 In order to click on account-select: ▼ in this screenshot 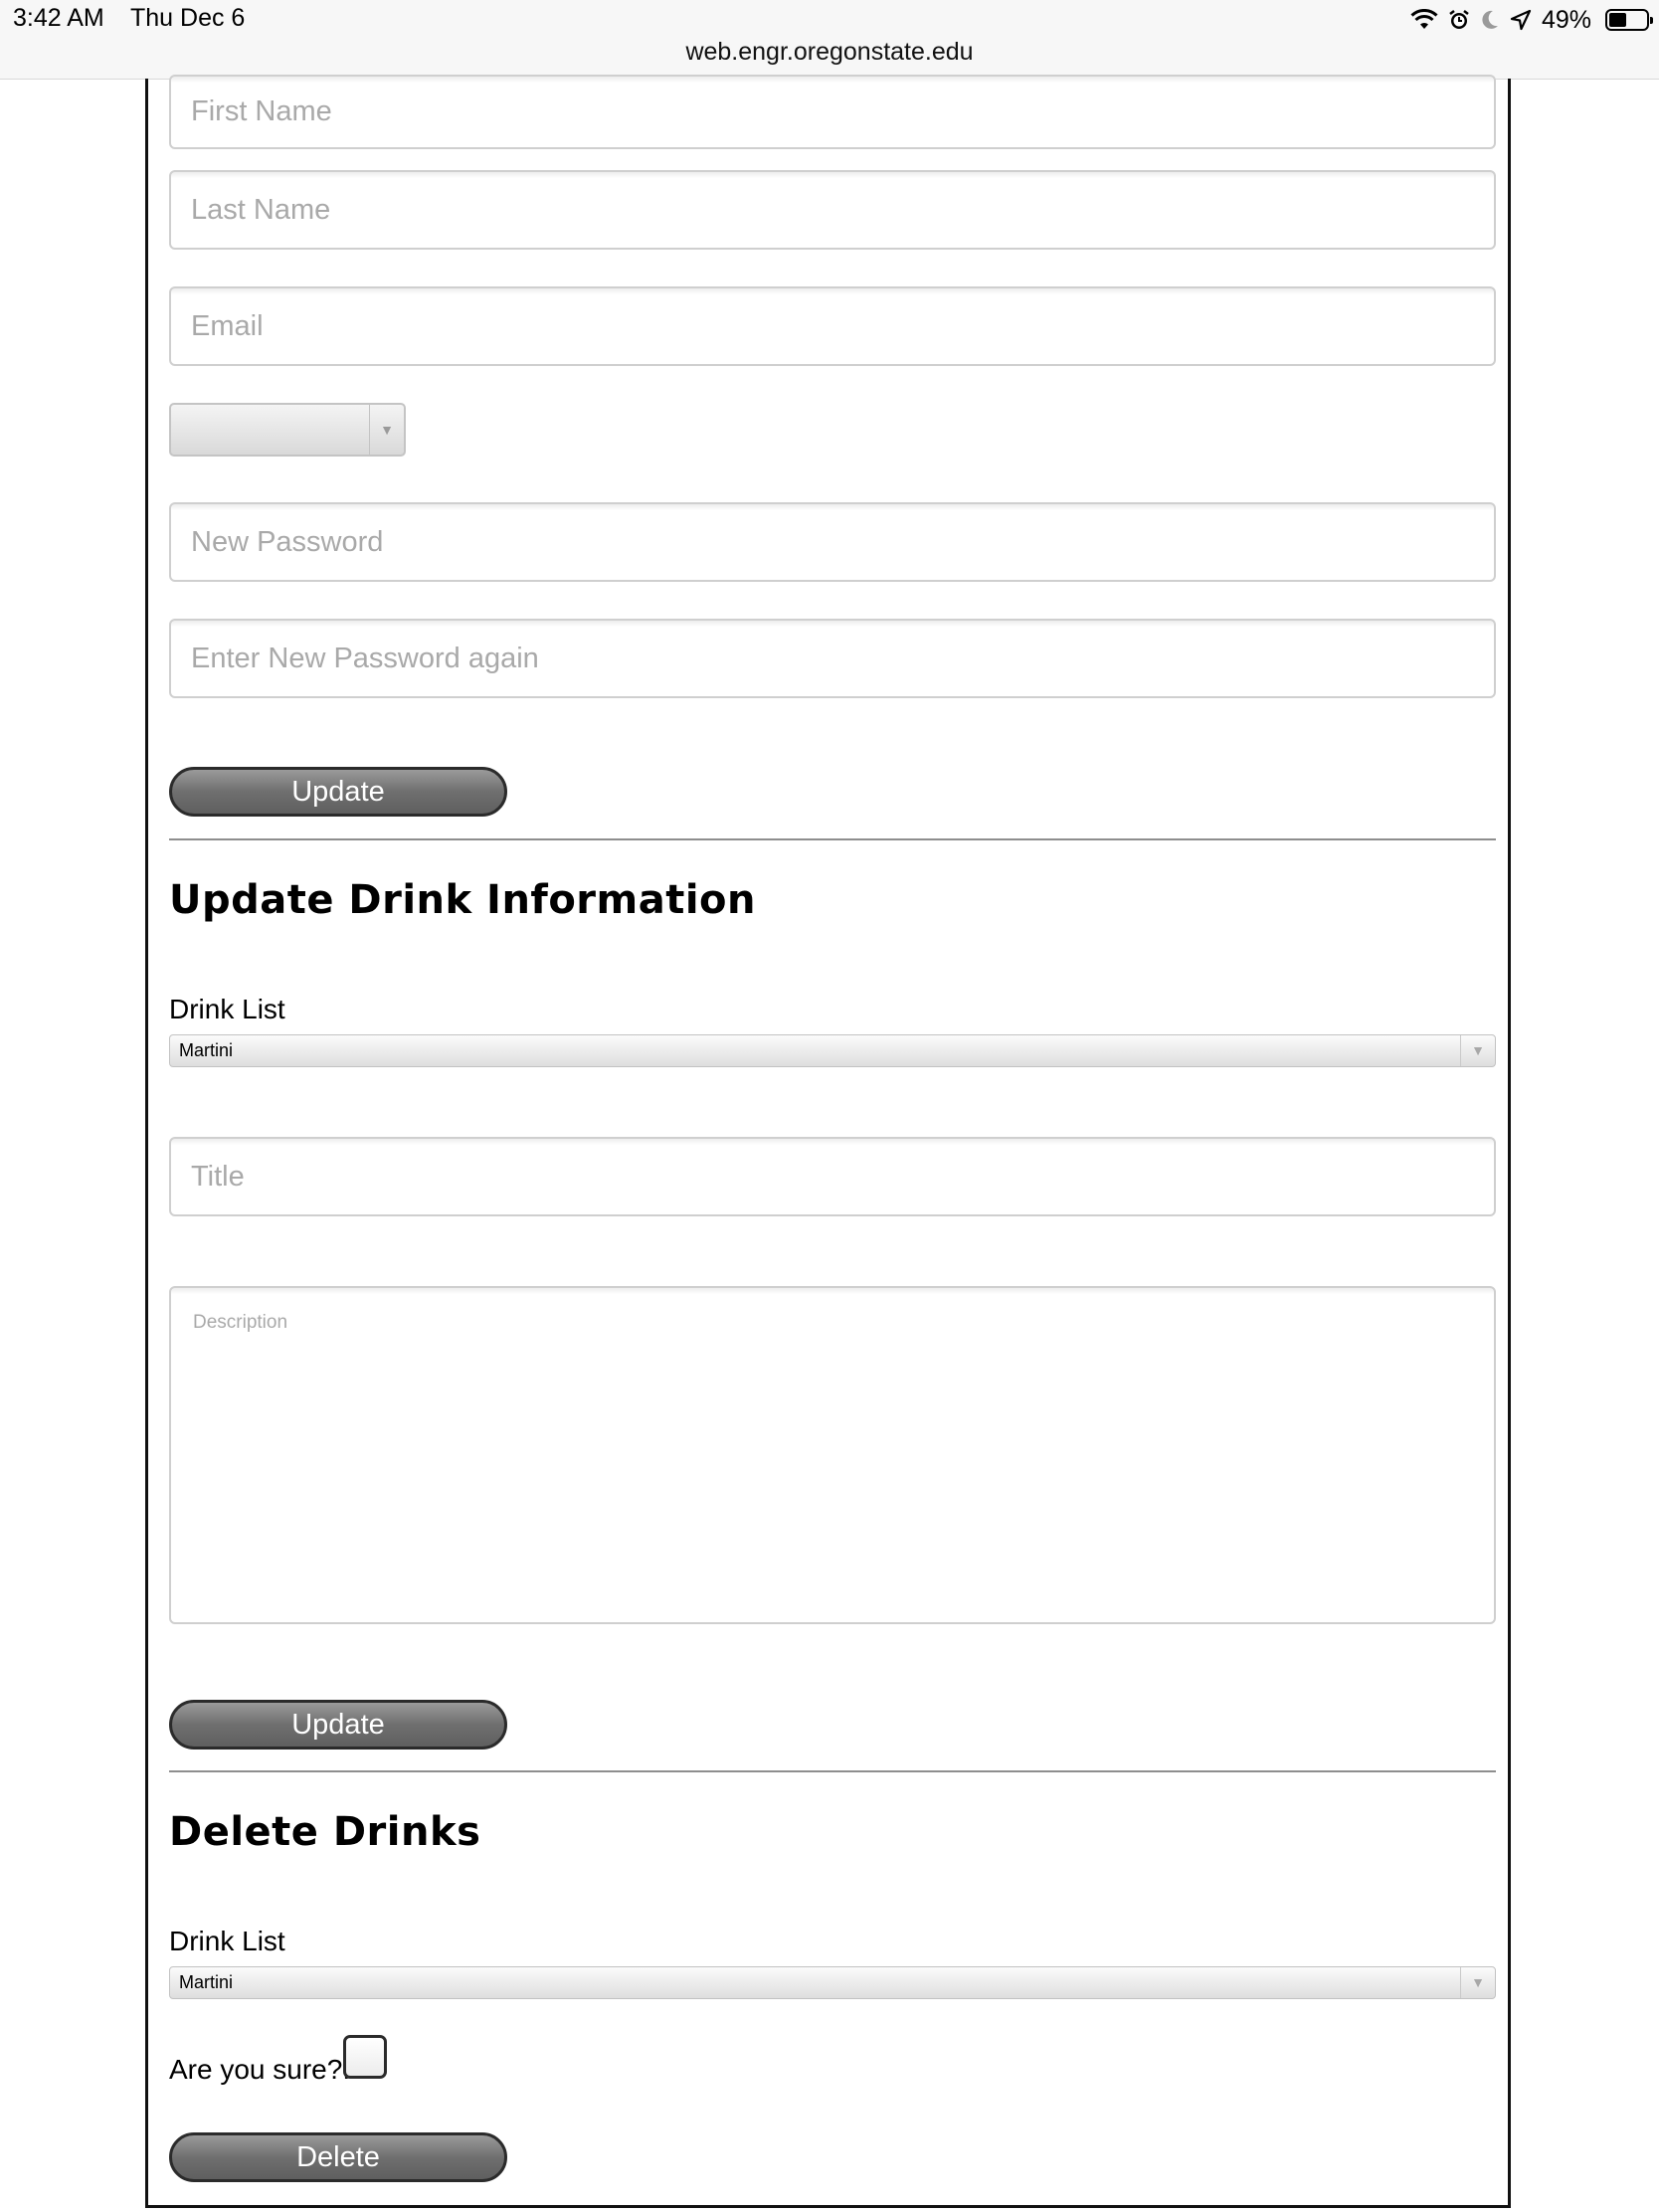, I will do `click(287, 430)`.